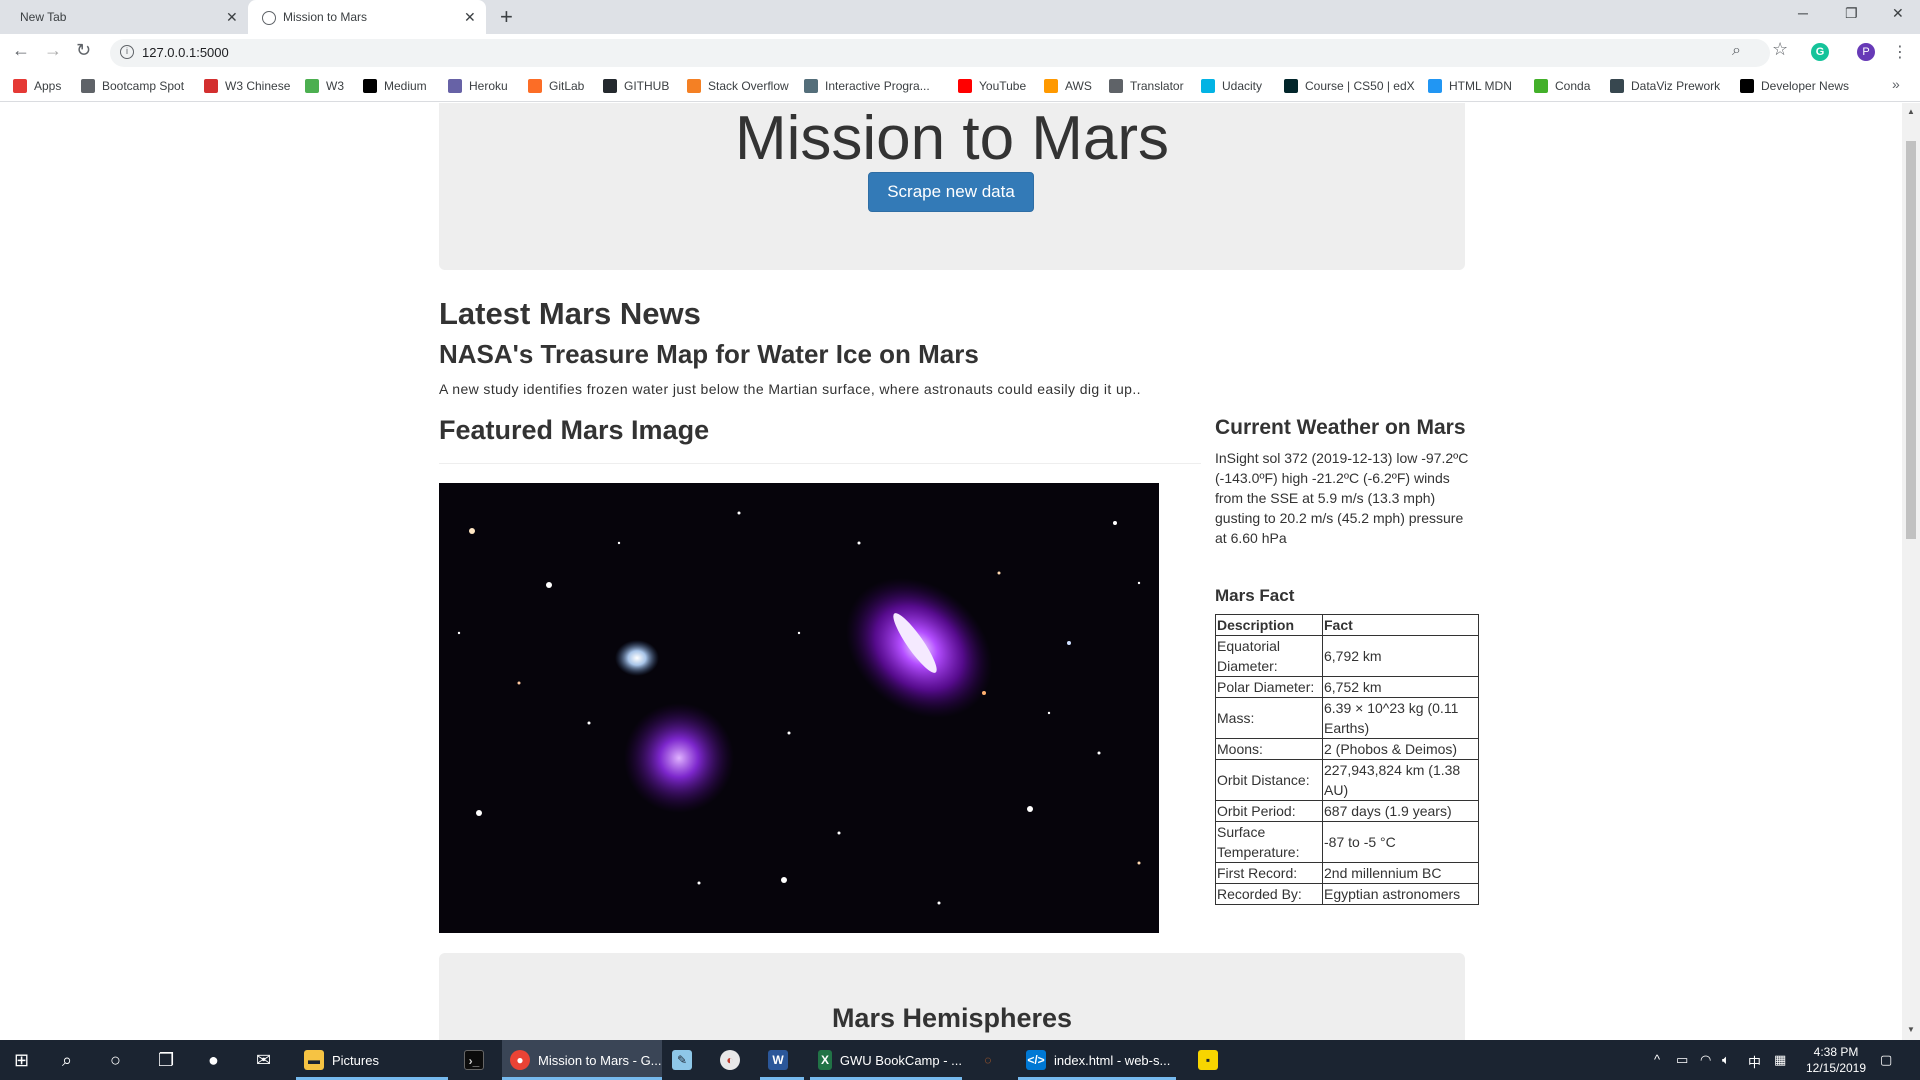  I want to click on table-row: Polar Diameter: 6,752 km, so click(1347, 687).